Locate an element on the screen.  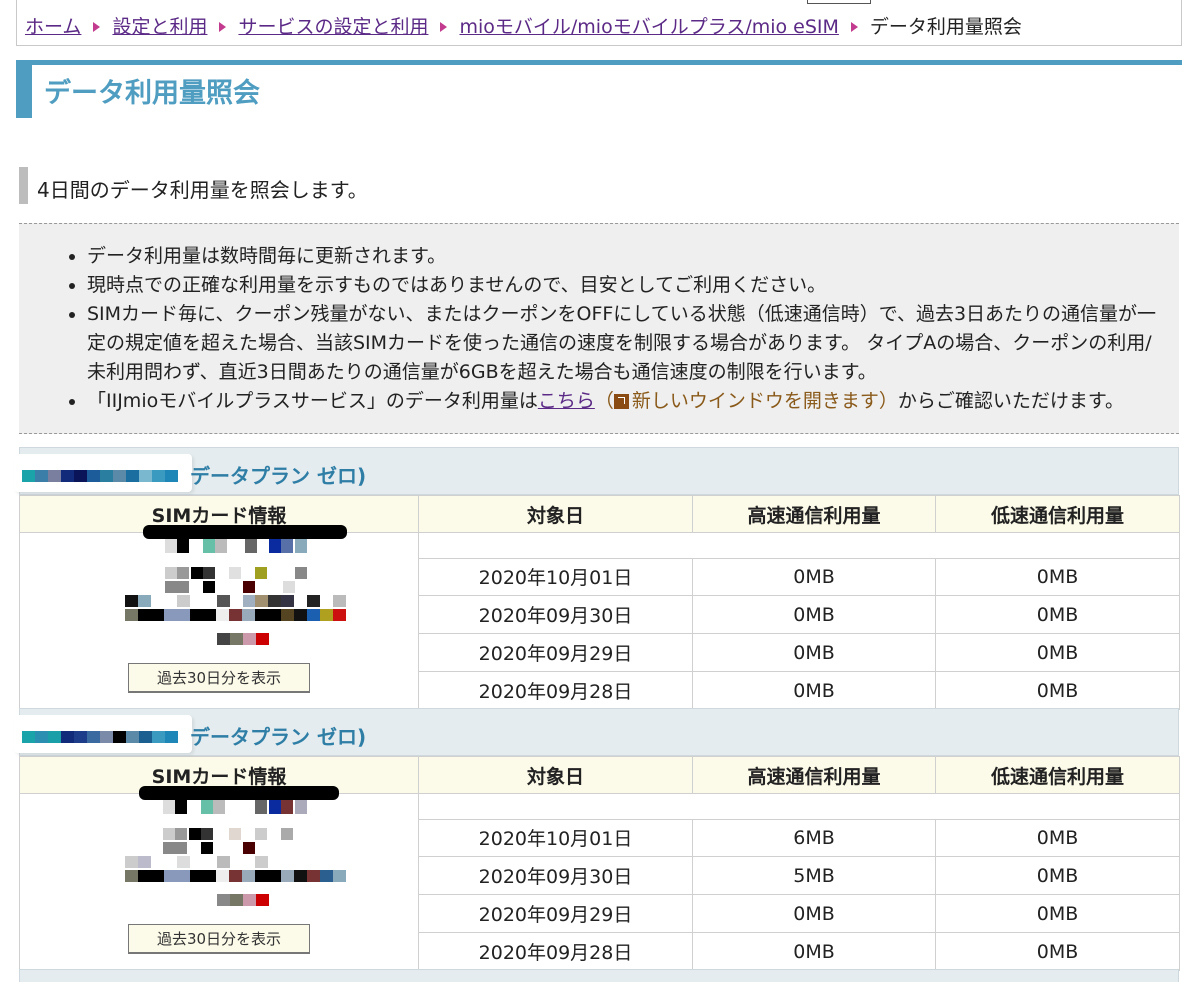
title-accent-block is located at coordinates (24, 89).